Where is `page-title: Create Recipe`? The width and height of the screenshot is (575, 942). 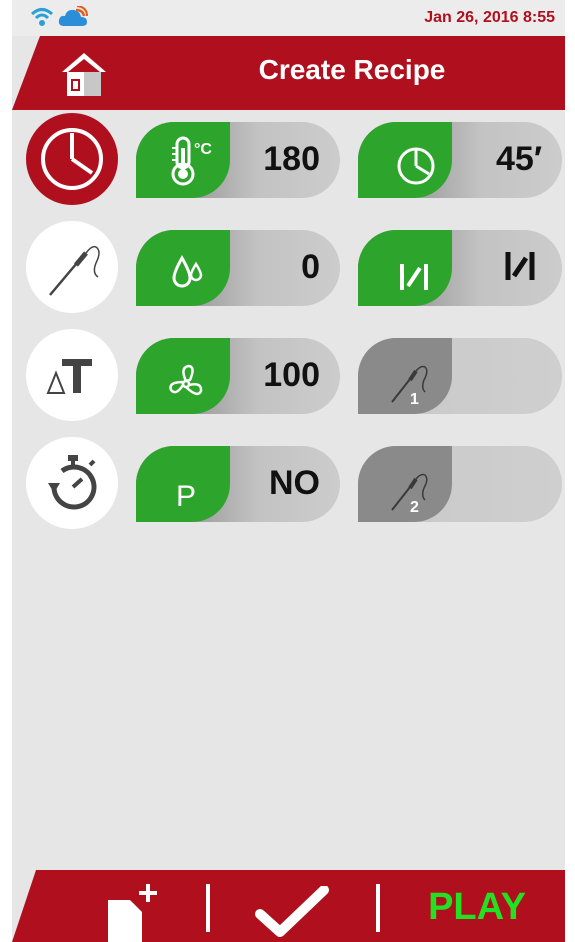 page-title: Create Recipe is located at coordinates (352, 69).